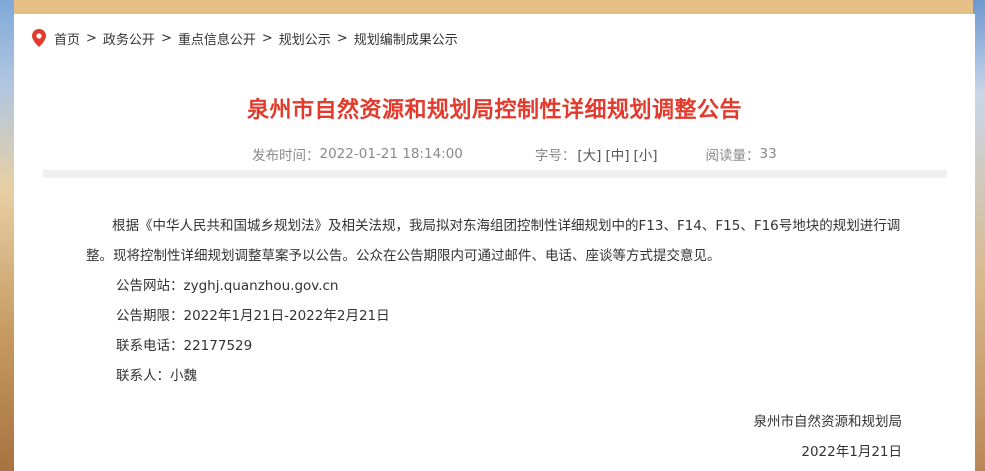 This screenshot has width=985, height=471. I want to click on breadcrumb-government-affairs: 政务公开, so click(129, 38).